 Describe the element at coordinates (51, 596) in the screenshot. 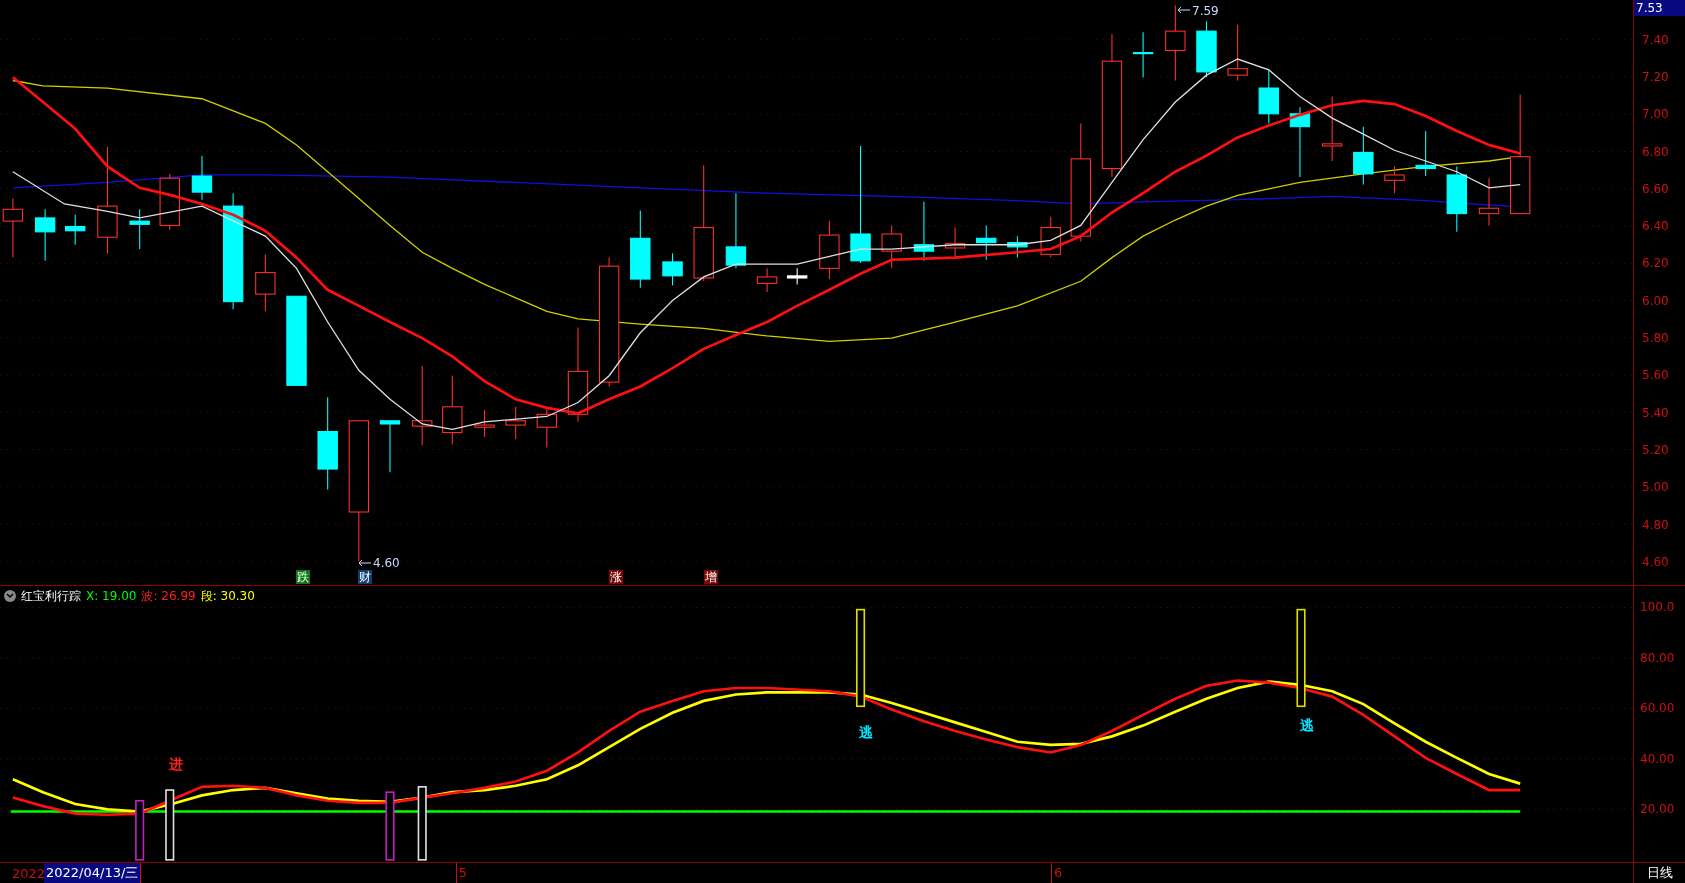

I see `indicator-name: 红宝利行踪` at that location.